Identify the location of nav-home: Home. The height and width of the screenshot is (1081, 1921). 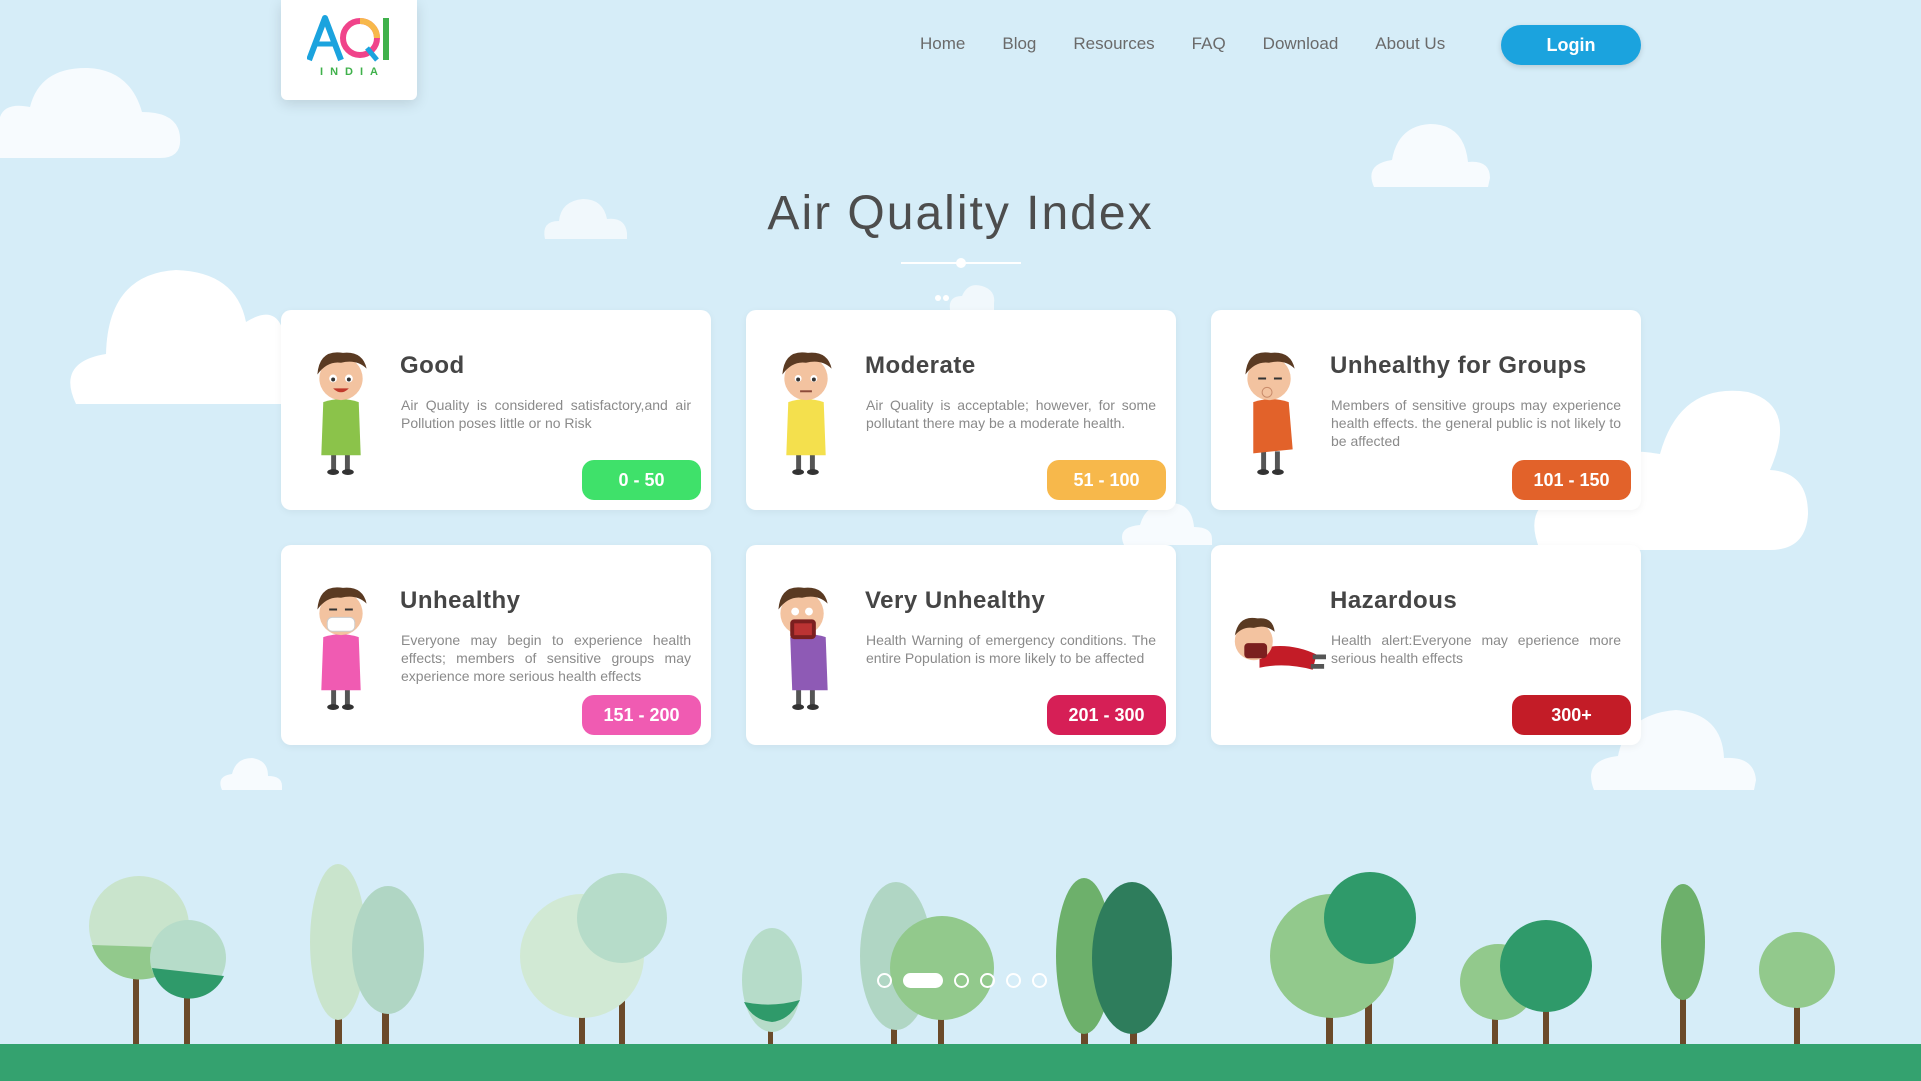
(942, 44).